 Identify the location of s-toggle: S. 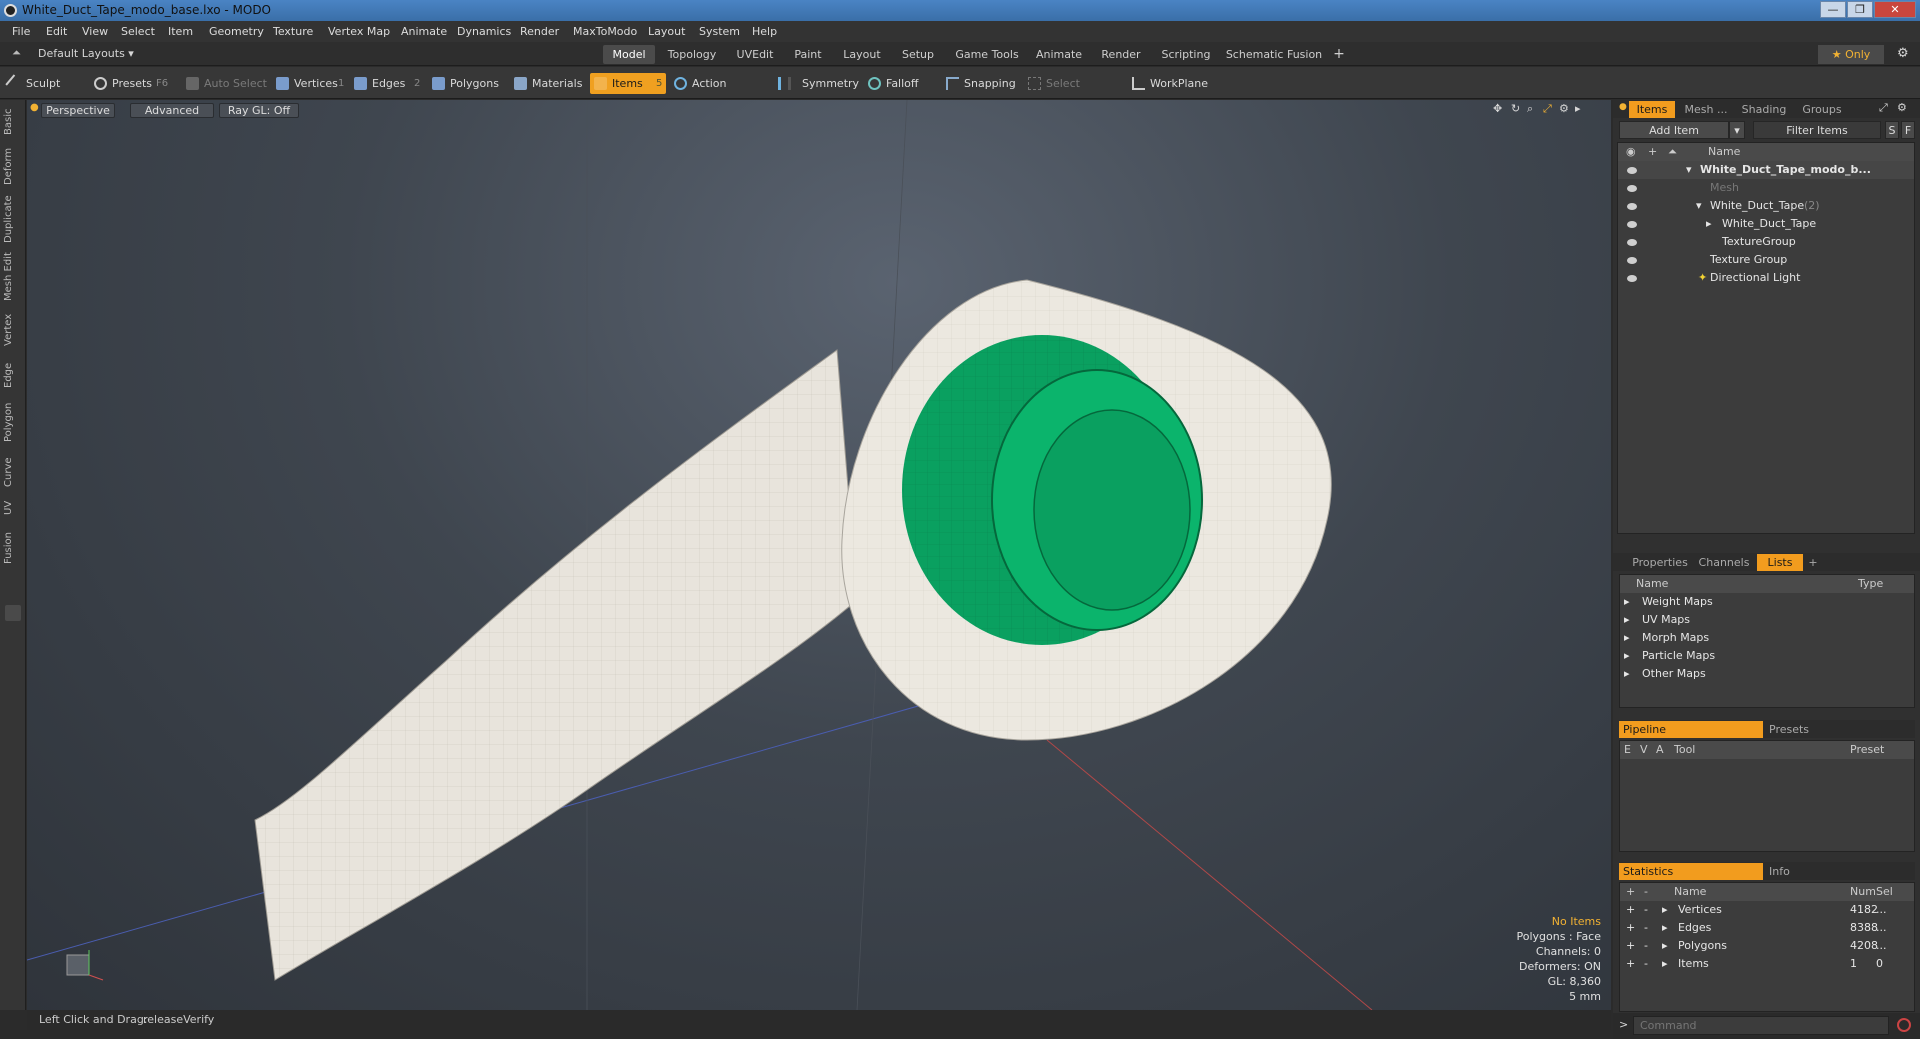
(1892, 130).